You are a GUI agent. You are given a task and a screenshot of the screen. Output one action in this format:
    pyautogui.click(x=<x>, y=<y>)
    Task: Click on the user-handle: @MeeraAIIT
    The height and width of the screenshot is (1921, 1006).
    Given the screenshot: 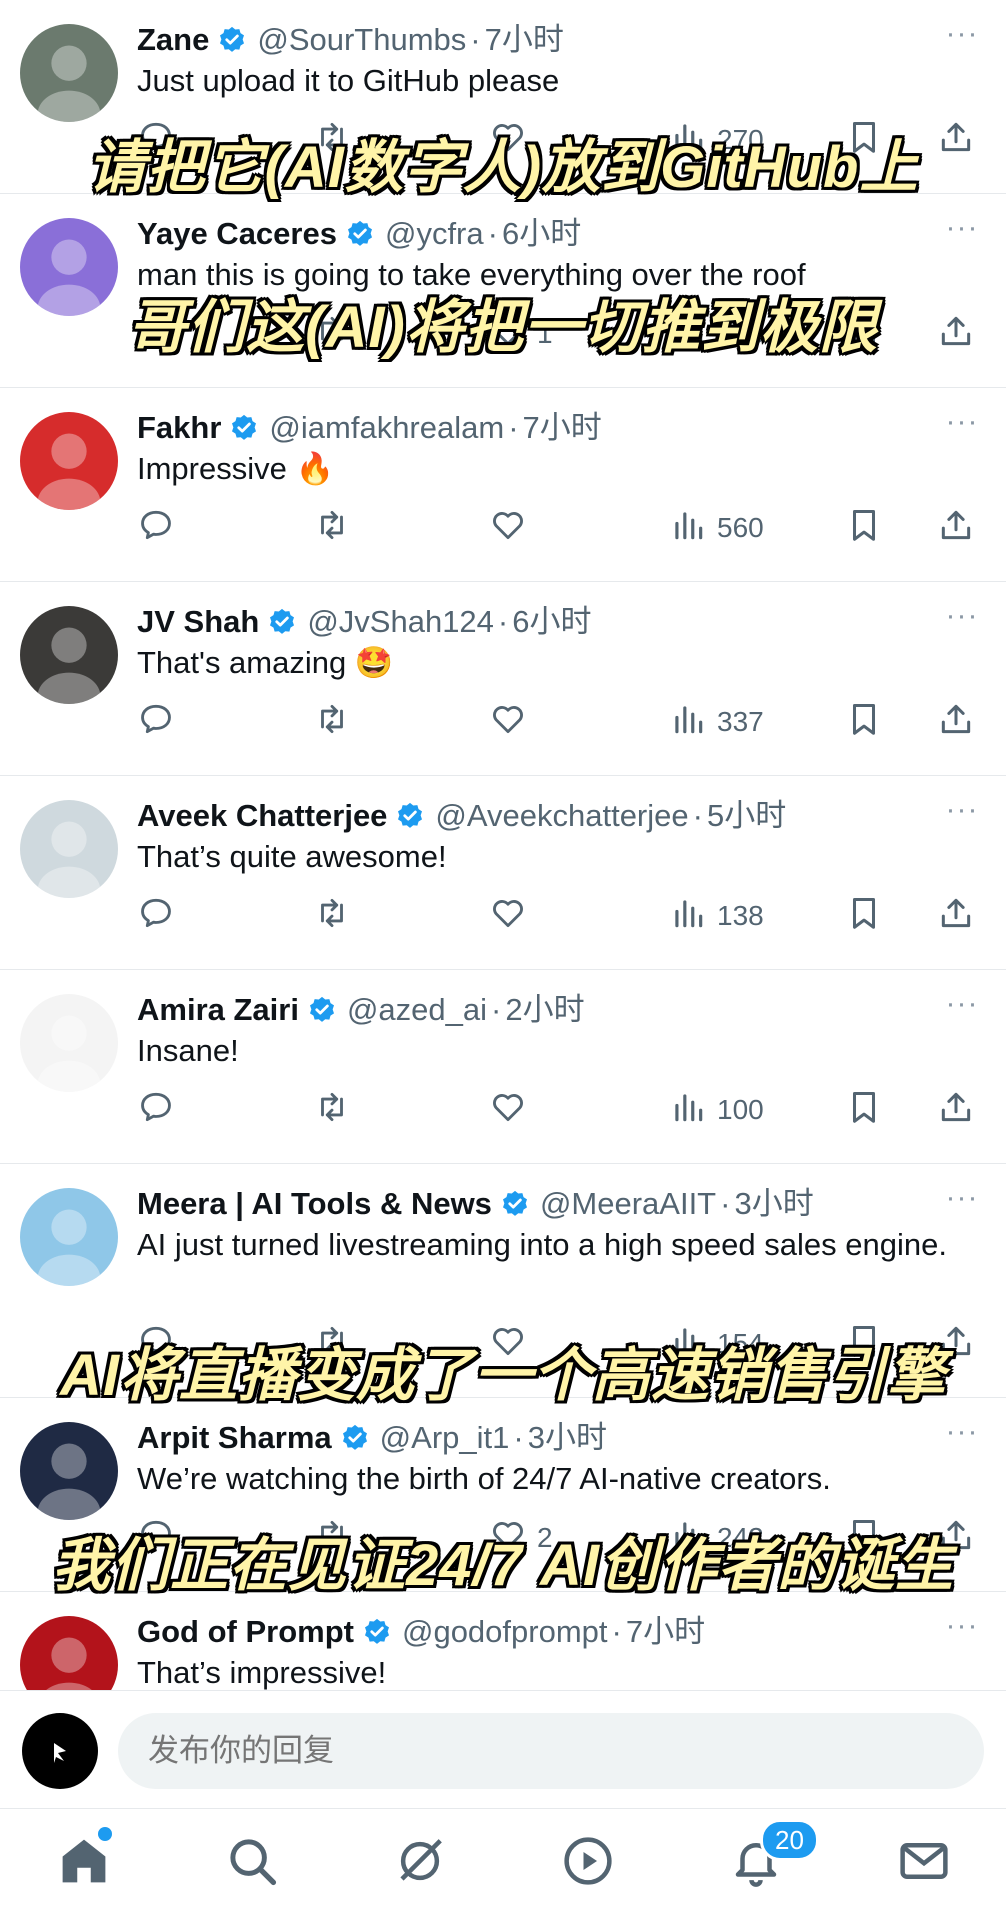 What is the action you would take?
    pyautogui.click(x=628, y=1203)
    